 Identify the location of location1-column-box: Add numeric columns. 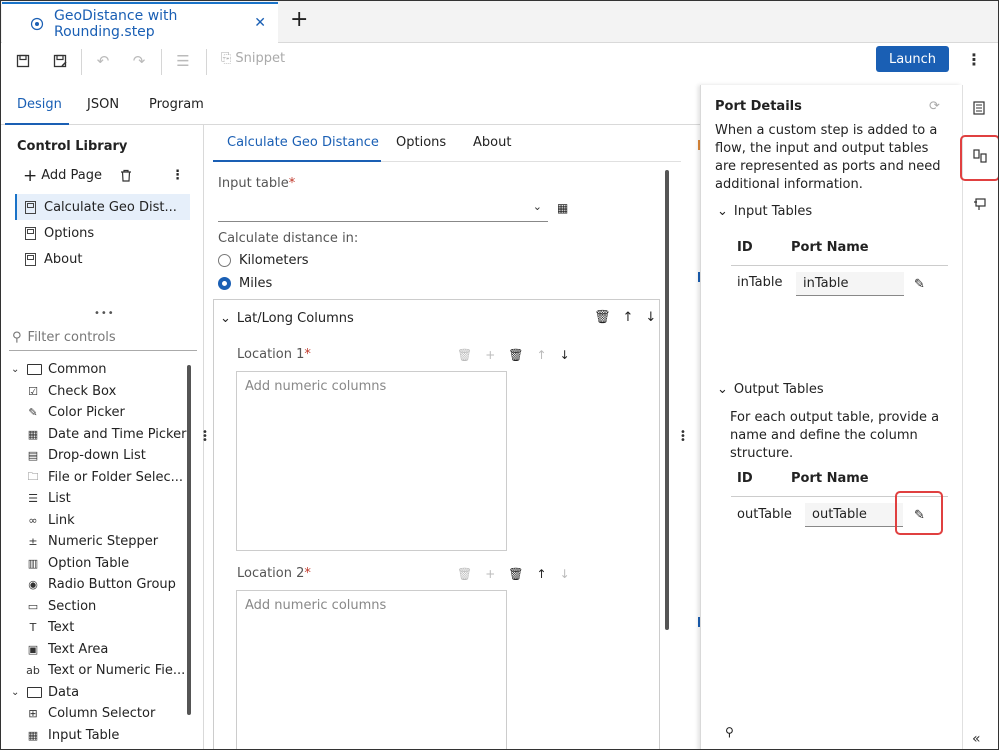
(371, 461).